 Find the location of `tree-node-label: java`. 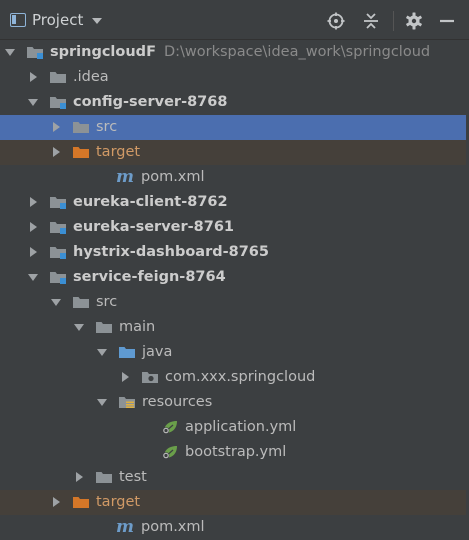

tree-node-label: java is located at coordinates (157, 352).